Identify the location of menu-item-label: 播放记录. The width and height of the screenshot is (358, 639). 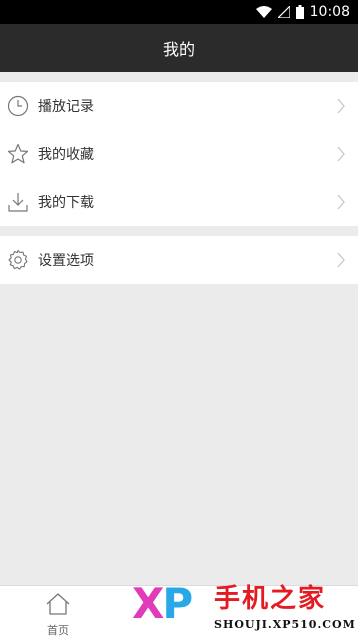
(66, 107).